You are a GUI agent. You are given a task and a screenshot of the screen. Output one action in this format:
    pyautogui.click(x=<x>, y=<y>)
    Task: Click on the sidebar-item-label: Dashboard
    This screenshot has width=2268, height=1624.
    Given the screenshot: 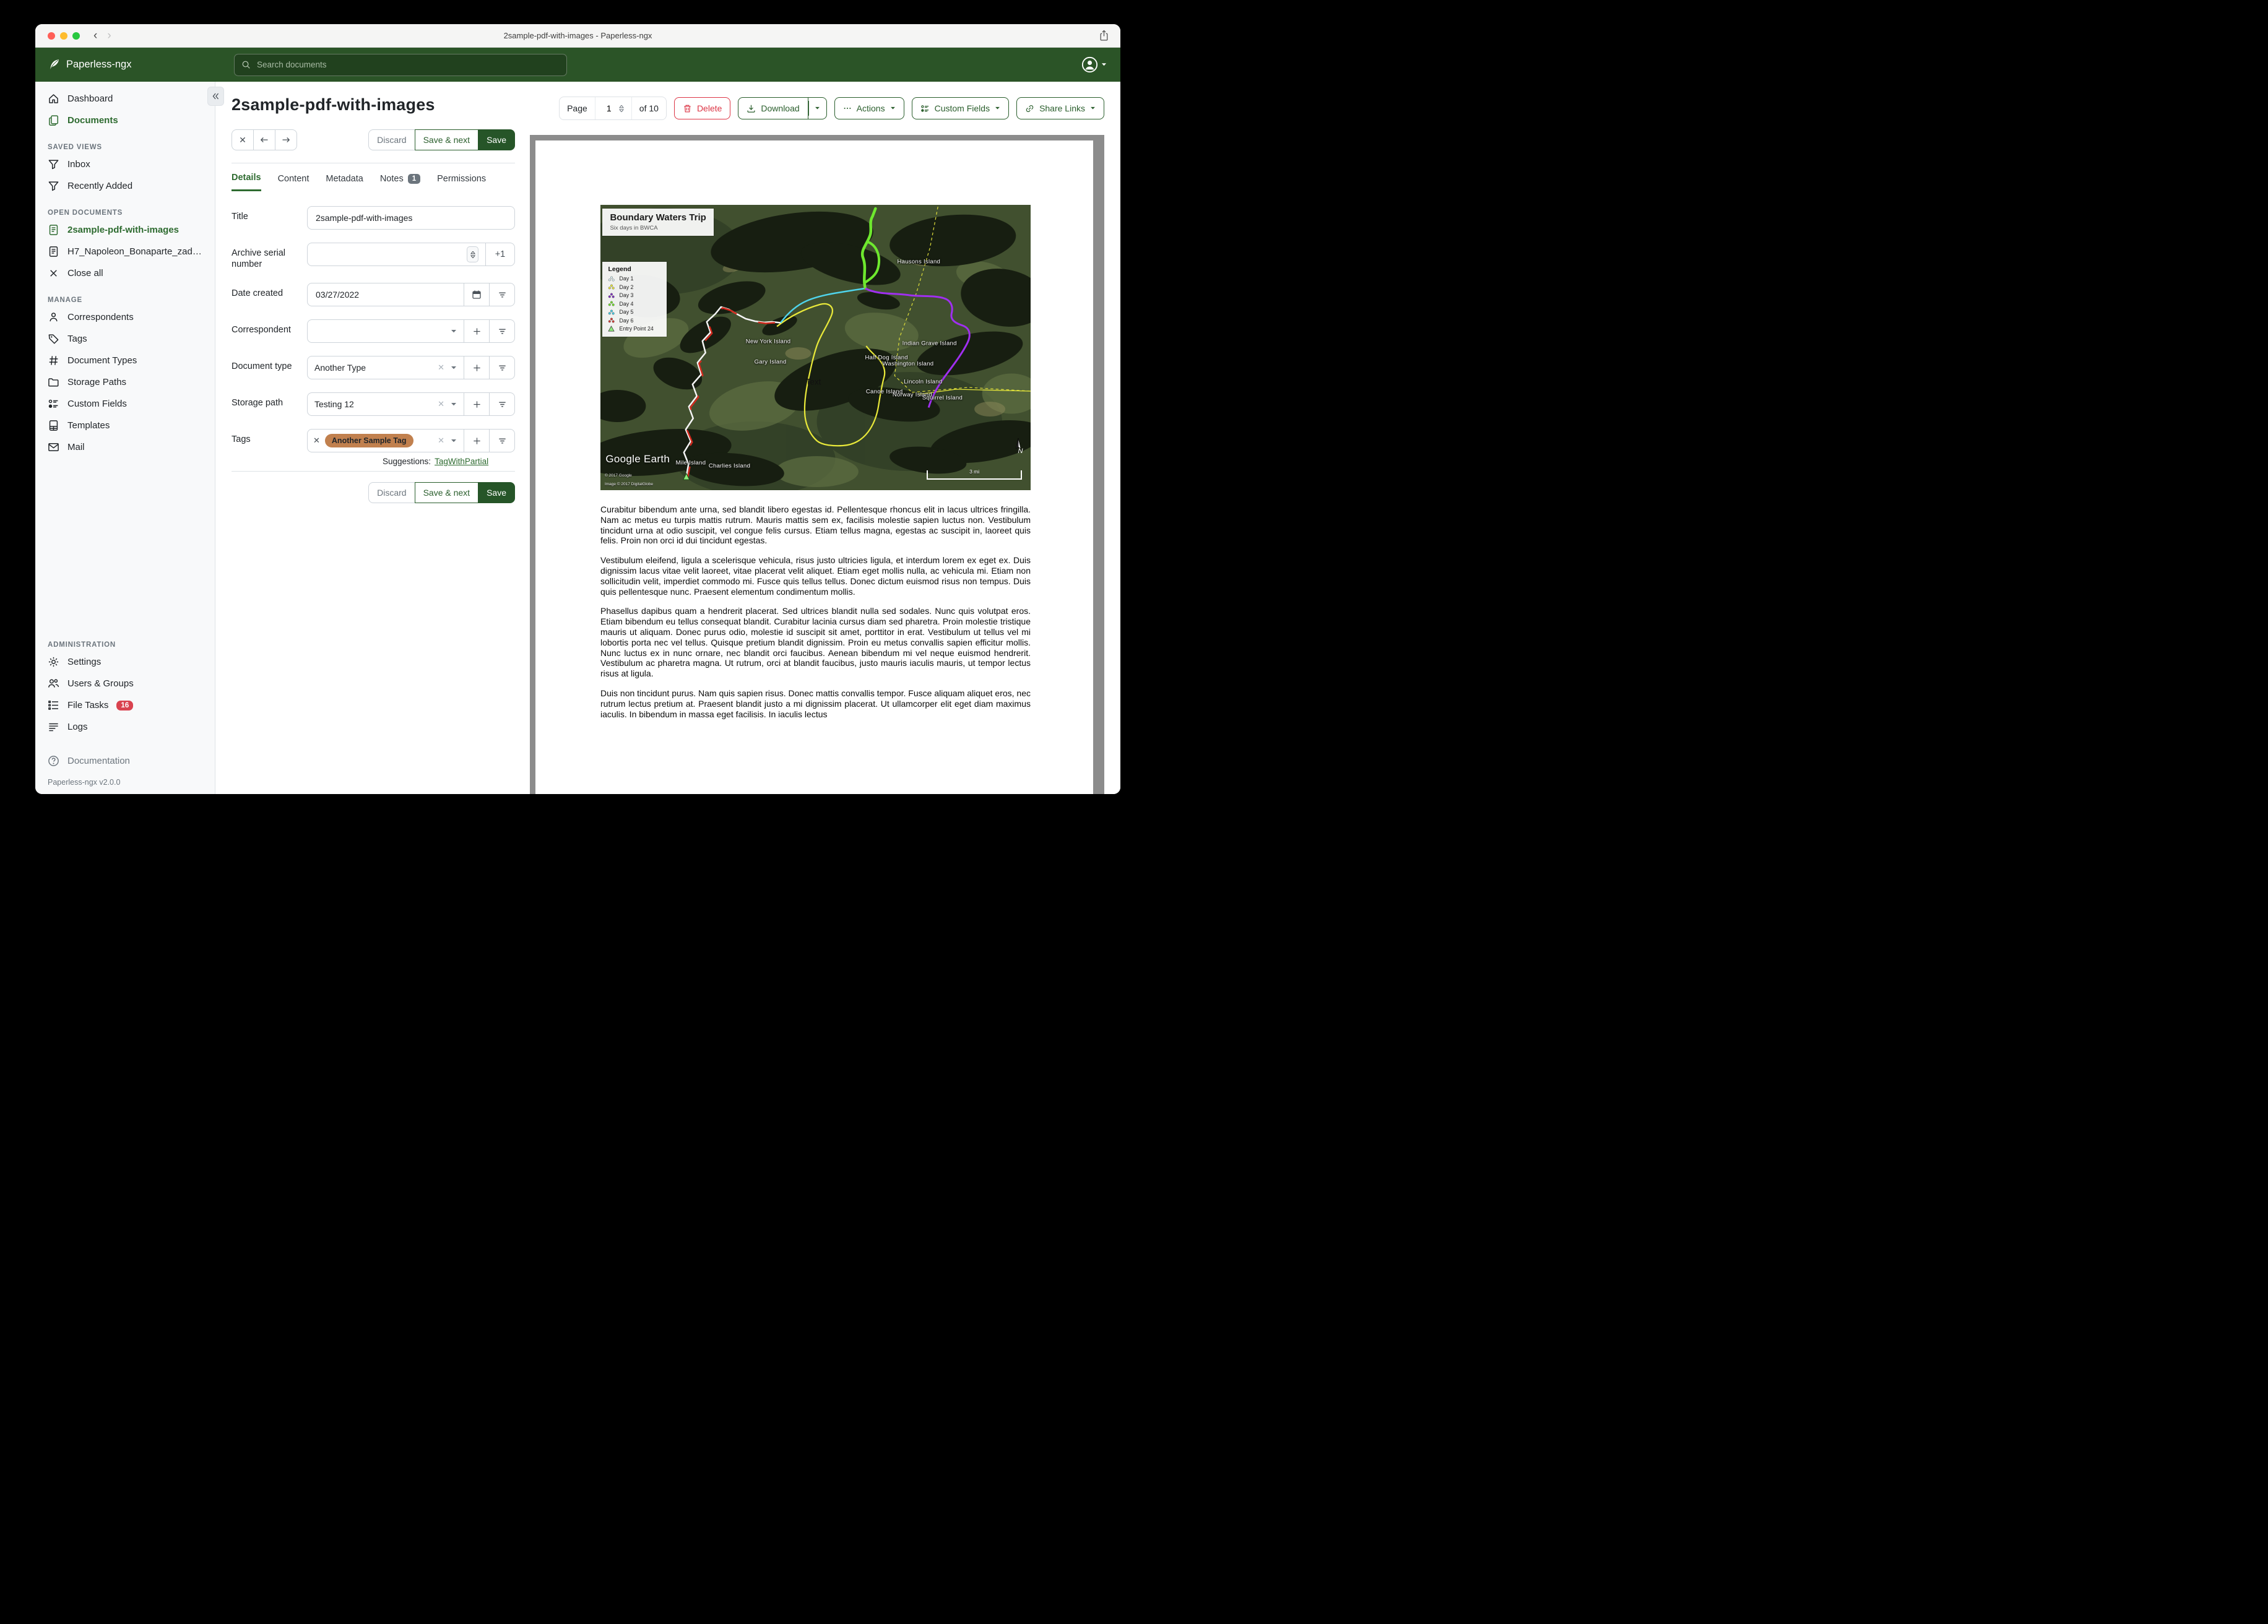 What is the action you would take?
    pyautogui.click(x=90, y=98)
    